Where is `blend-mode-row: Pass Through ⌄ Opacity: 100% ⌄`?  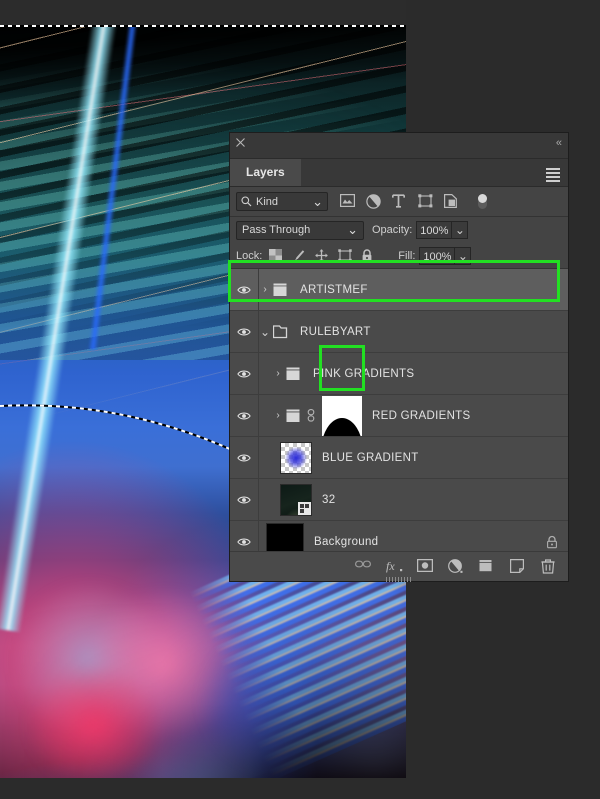
blend-mode-row: Pass Through ⌄ Opacity: 100% ⌄ is located at coordinates (399, 230).